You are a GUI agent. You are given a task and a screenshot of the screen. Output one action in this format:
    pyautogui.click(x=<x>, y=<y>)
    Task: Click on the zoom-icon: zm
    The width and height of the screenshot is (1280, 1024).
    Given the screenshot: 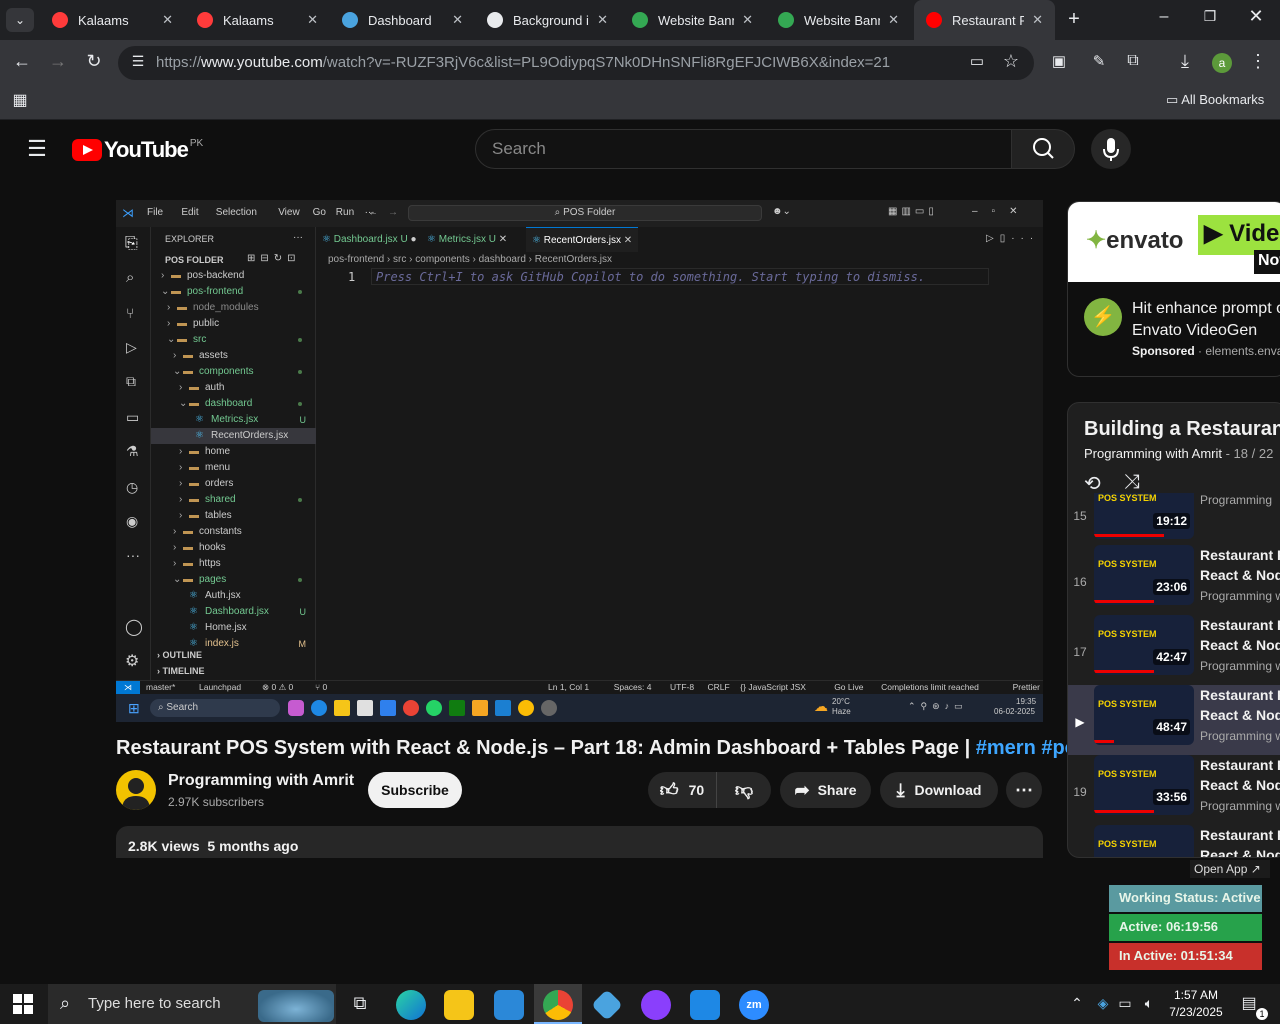 What is the action you would take?
    pyautogui.click(x=754, y=1005)
    